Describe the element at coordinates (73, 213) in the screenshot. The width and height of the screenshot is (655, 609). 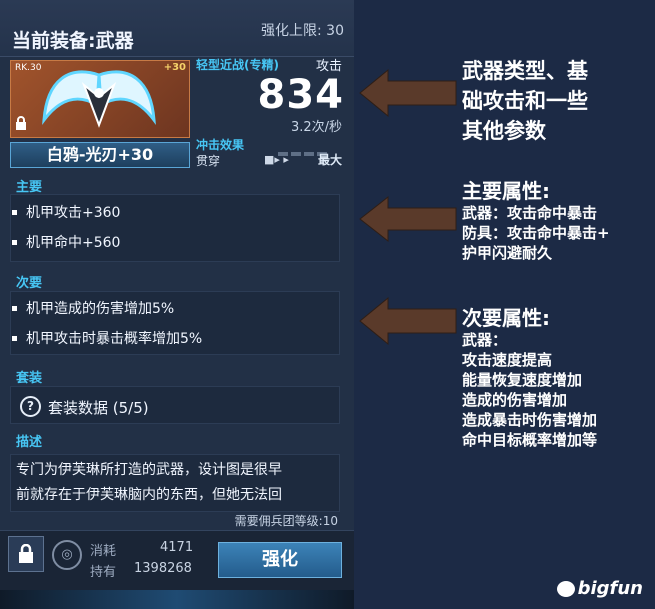
I see `primary-item: 机甲攻击+360` at that location.